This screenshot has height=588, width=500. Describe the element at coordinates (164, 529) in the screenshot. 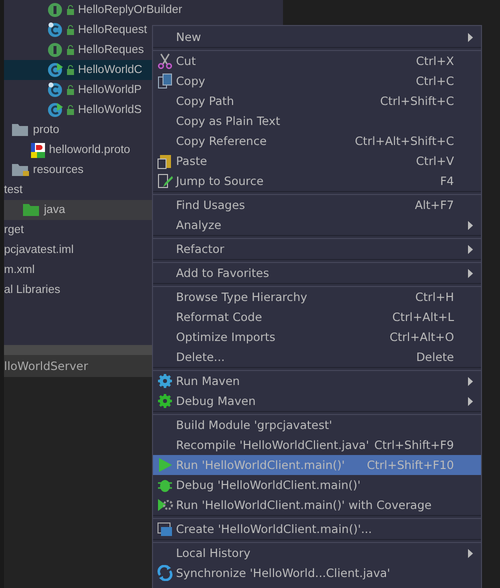

I see `window-icon` at that location.